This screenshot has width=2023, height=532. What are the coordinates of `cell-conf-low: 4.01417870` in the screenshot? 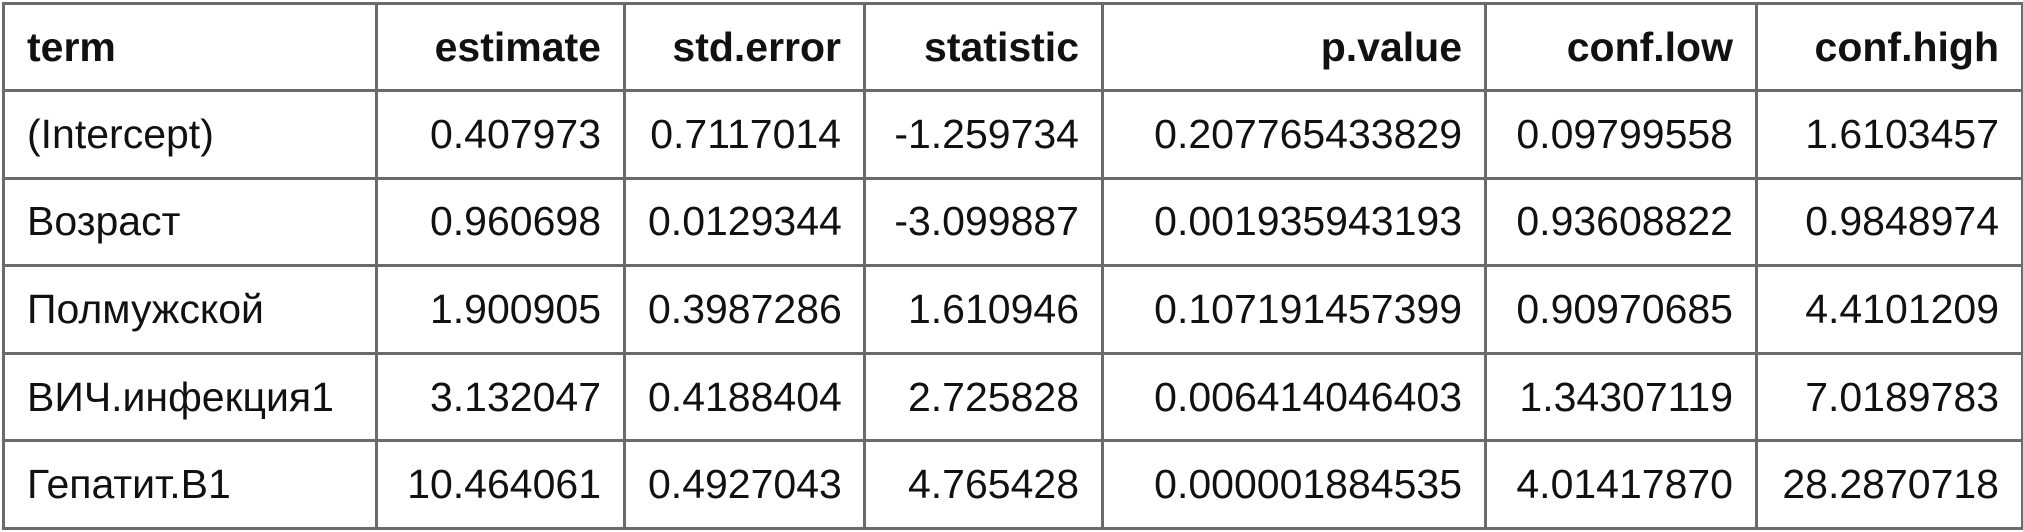 It's located at (1621, 484).